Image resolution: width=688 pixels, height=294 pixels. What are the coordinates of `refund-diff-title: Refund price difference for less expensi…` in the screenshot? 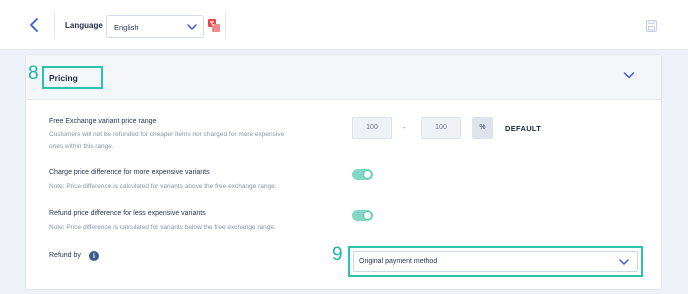 It's located at (127, 213).